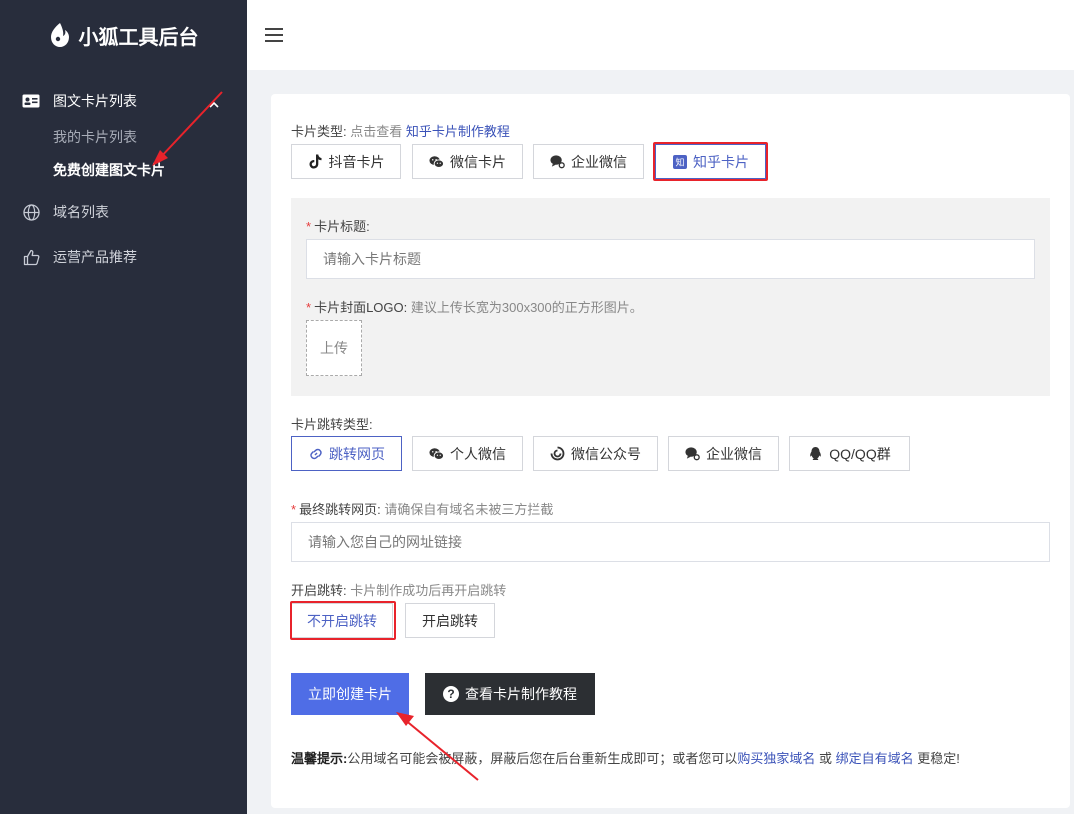  I want to click on sidebar-item-products: 运营产品推荐, so click(123, 257).